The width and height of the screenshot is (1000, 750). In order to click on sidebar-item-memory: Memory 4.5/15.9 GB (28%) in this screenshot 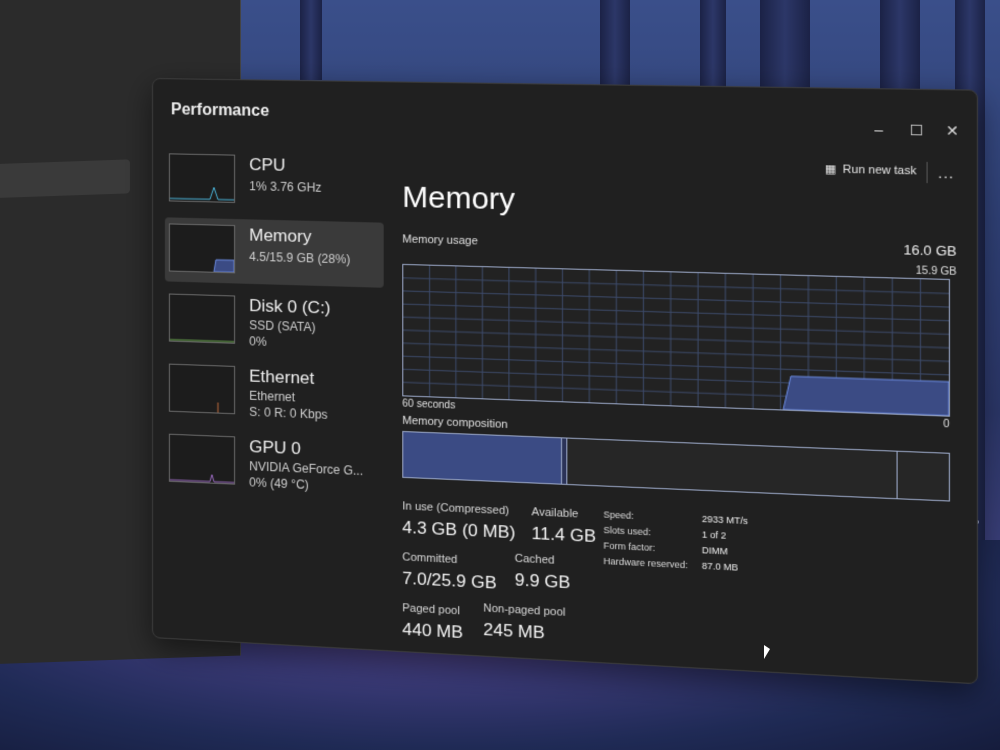, I will do `click(274, 252)`.